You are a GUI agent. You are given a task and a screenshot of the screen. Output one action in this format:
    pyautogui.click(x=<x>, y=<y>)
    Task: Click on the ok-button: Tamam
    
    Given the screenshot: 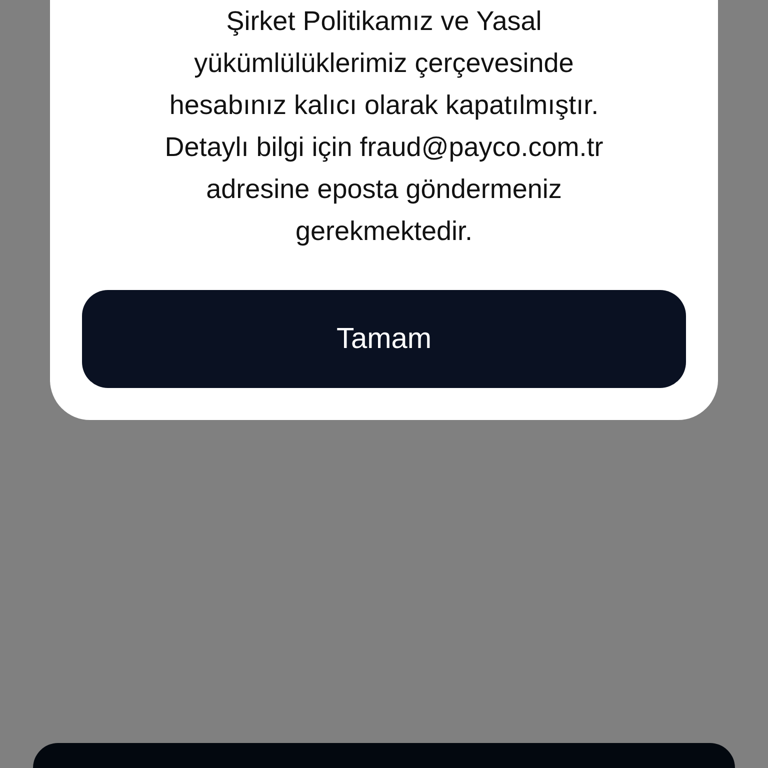 What is the action you would take?
    pyautogui.click(x=384, y=339)
    